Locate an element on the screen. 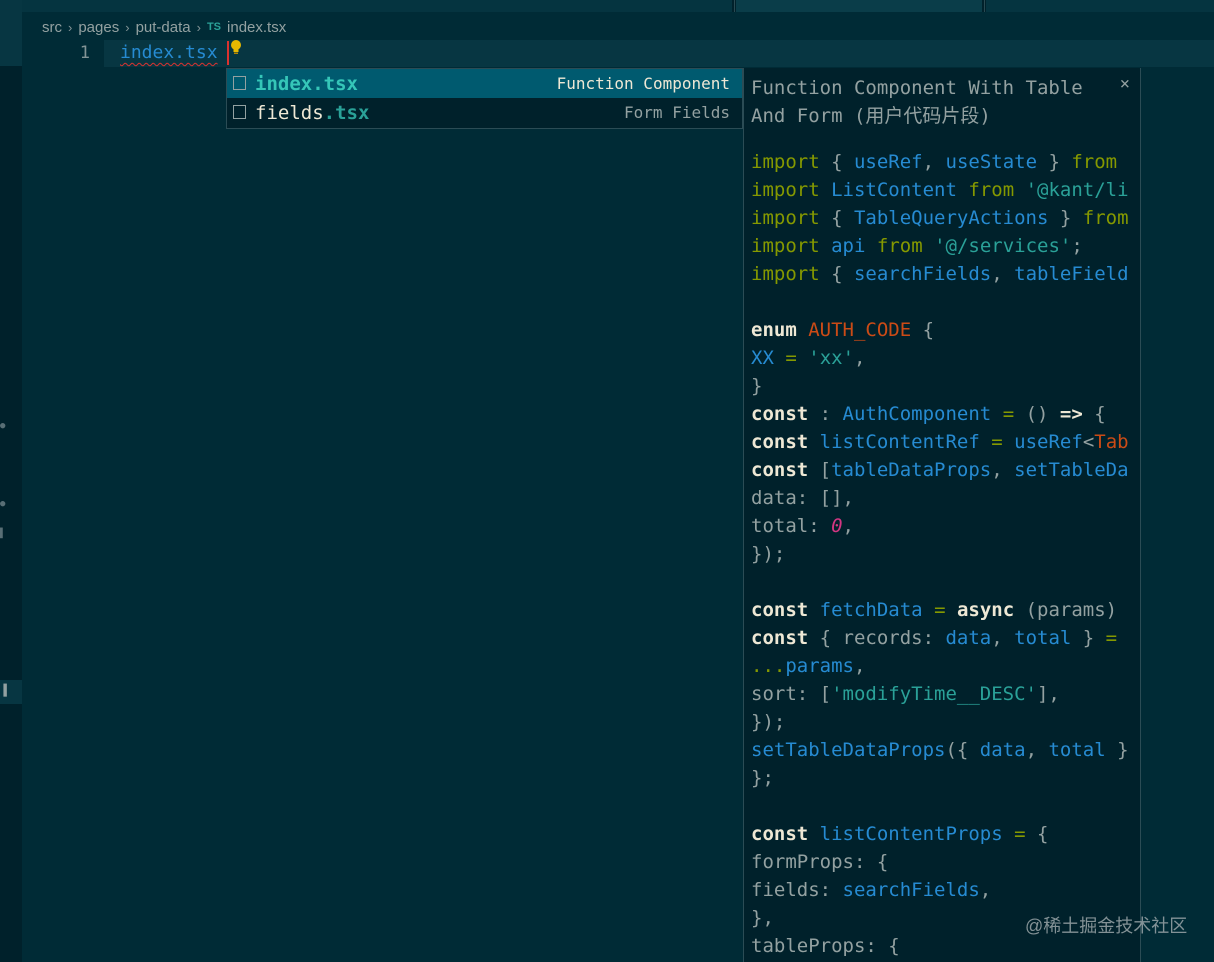  code-token: ], is located at coordinates (1048, 694).